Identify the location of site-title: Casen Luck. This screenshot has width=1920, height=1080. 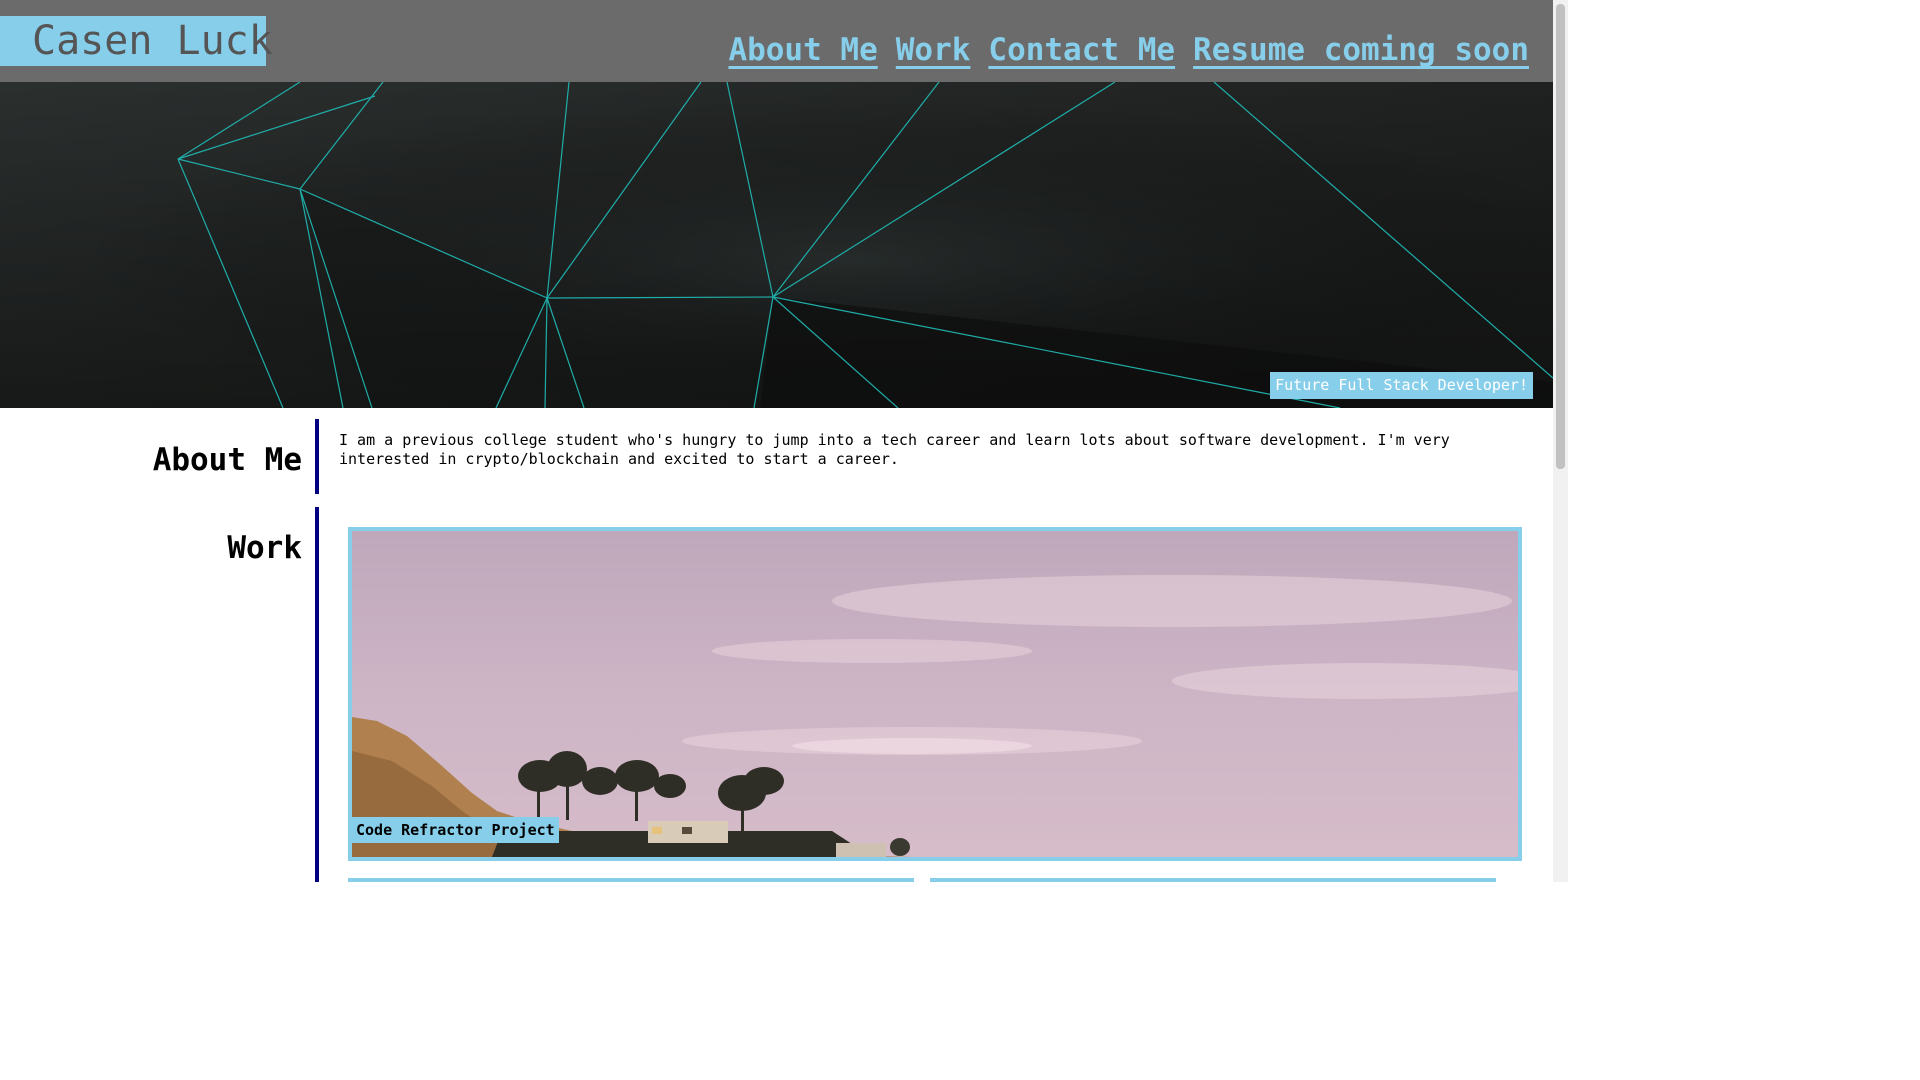
(136, 41).